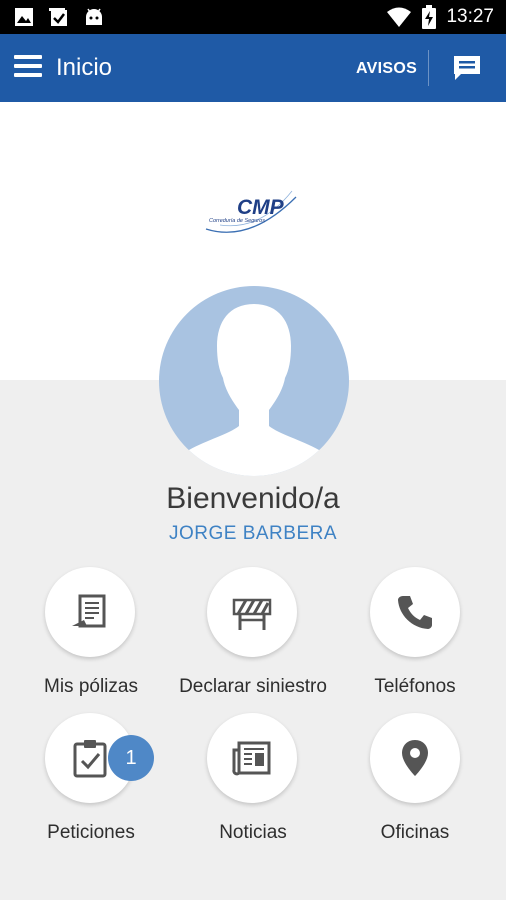 This screenshot has height=900, width=506. Describe the element at coordinates (58, 17) in the screenshot. I see `checklist-icon` at that location.